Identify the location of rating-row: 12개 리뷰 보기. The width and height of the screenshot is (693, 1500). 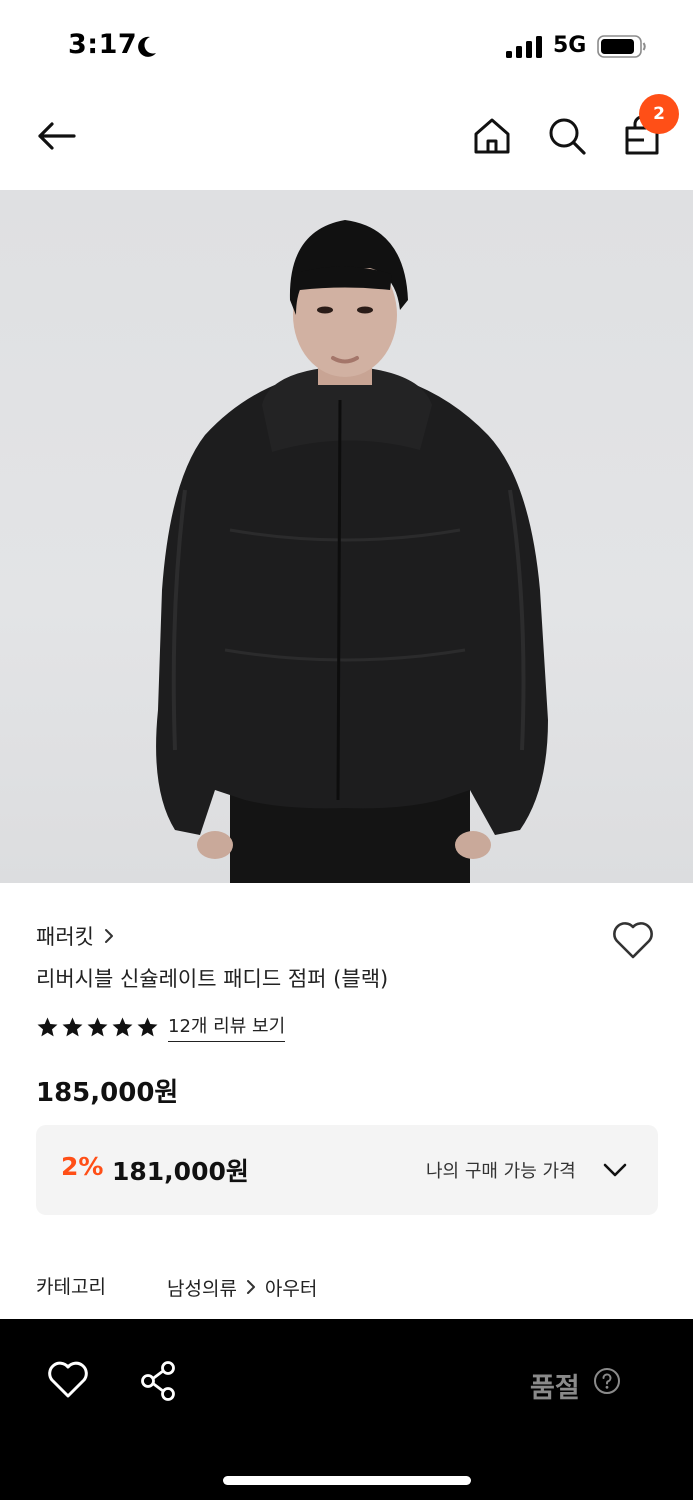
(161, 1027).